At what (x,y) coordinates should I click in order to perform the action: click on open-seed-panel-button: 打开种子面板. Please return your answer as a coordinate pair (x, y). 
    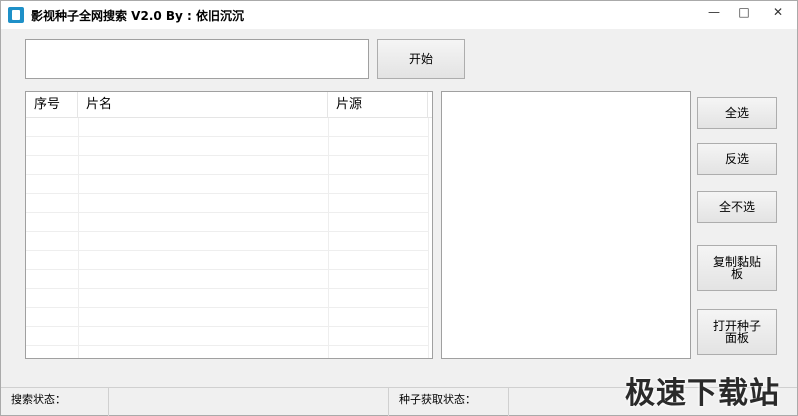
    Looking at the image, I should click on (737, 332).